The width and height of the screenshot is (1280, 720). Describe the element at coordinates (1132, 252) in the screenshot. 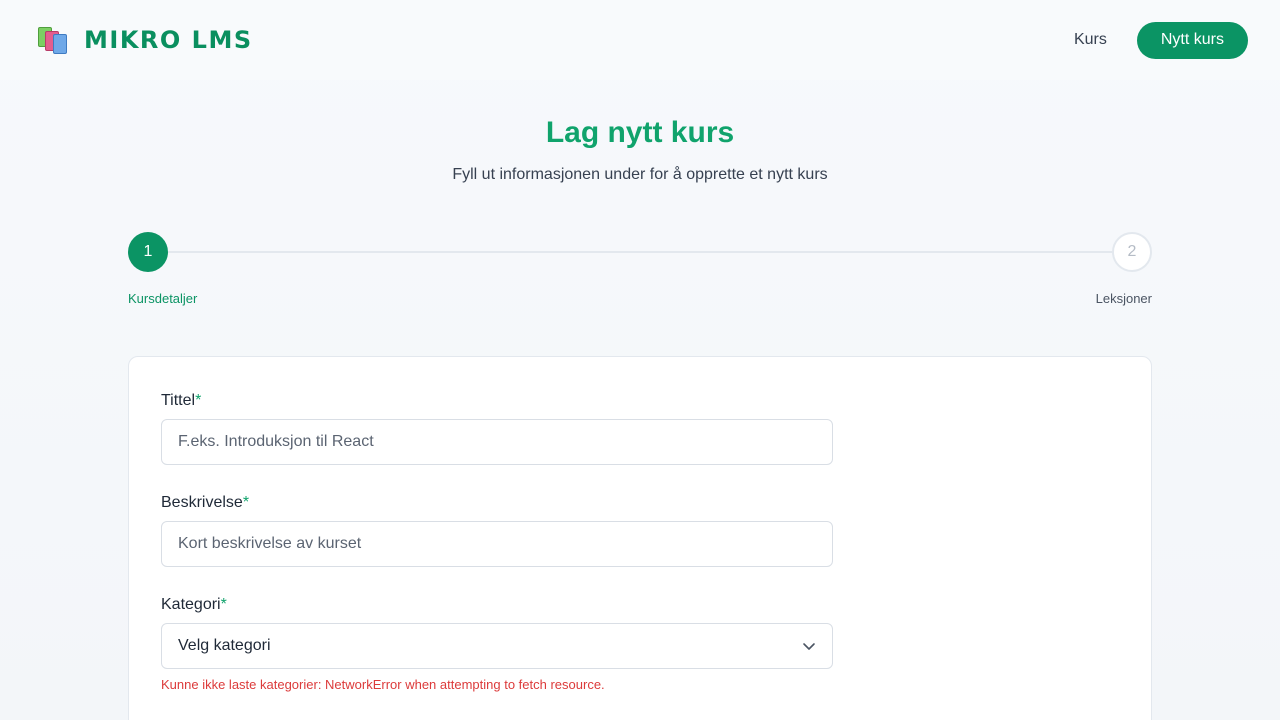

I see `step-2-circle: 2` at that location.